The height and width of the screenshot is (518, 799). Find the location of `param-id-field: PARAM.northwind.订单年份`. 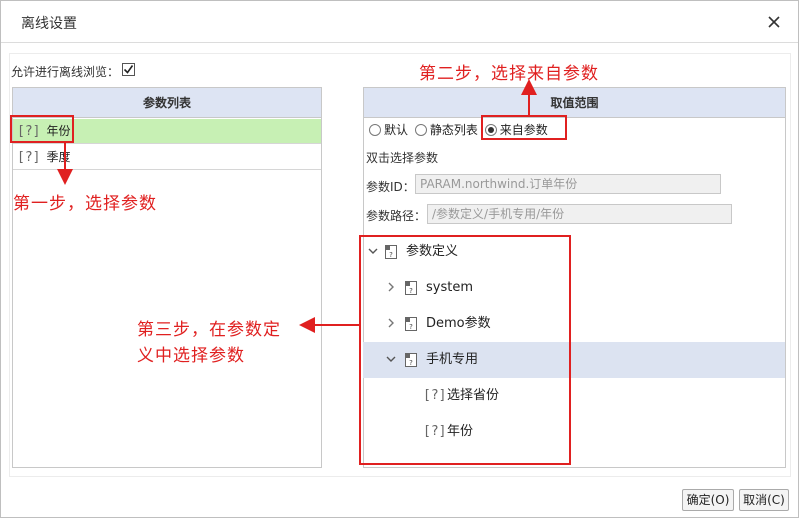

param-id-field: PARAM.northwind.订单年份 is located at coordinates (568, 184).